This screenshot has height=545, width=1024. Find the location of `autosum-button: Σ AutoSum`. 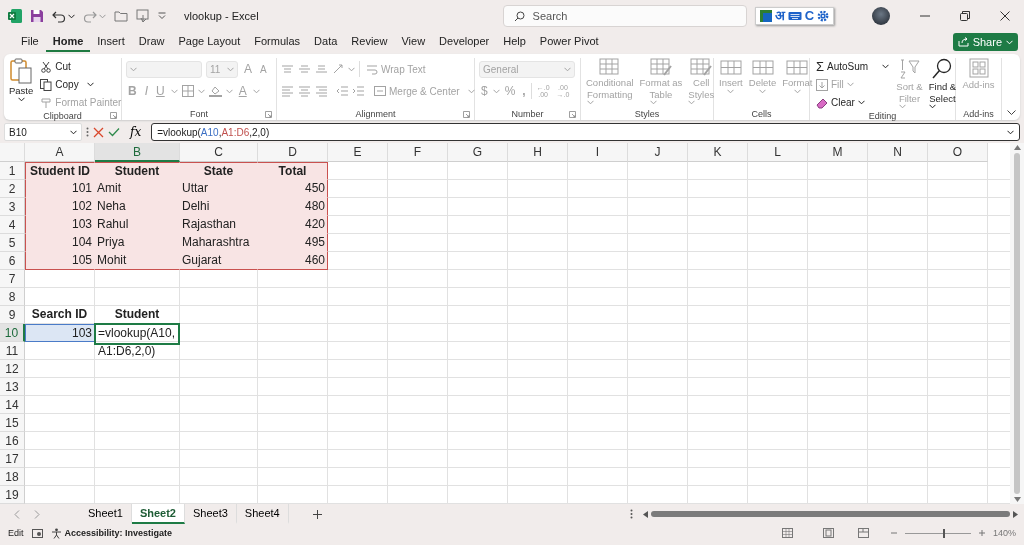

autosum-button: Σ AutoSum is located at coordinates (853, 66).